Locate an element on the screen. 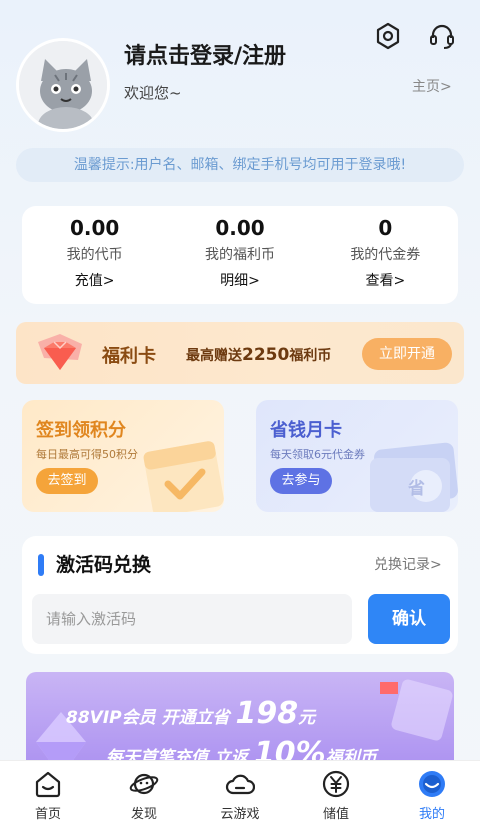 The height and width of the screenshot is (825, 480). redeem-panel: 激活码兑换 兑换记录> 确认 is located at coordinates (240, 595).